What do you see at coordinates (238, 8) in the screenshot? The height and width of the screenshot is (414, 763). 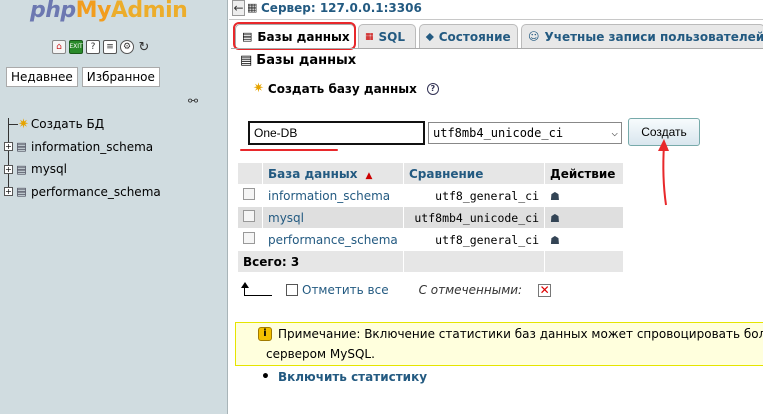 I see `collapse-arrow-icon: ←` at bounding box center [238, 8].